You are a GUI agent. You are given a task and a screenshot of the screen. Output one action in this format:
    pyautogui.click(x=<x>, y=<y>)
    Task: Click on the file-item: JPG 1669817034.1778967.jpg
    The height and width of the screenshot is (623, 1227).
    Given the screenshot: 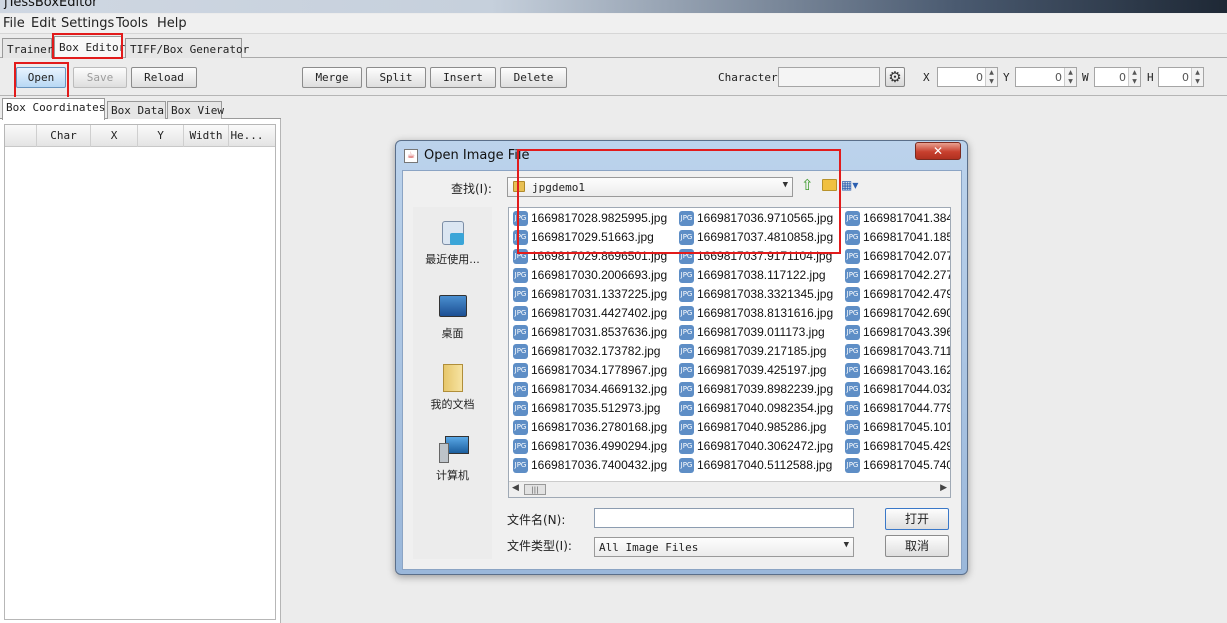 What is the action you would take?
    pyautogui.click(x=589, y=370)
    